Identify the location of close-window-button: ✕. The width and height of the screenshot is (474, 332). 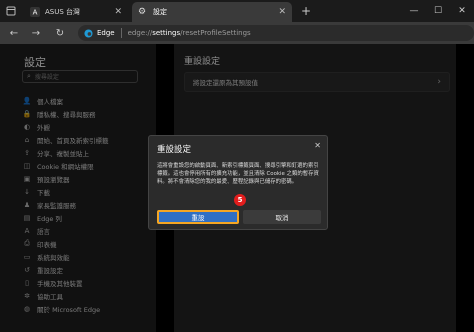
(462, 11).